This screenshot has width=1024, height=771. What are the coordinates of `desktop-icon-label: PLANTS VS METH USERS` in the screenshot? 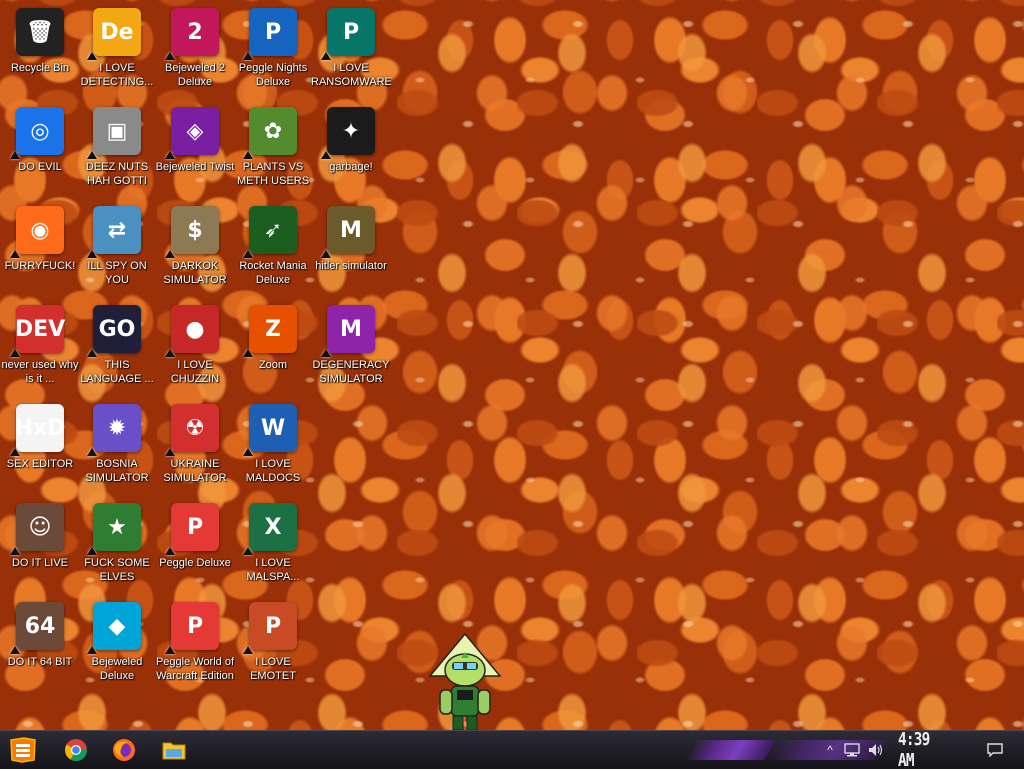 It's located at (273, 174).